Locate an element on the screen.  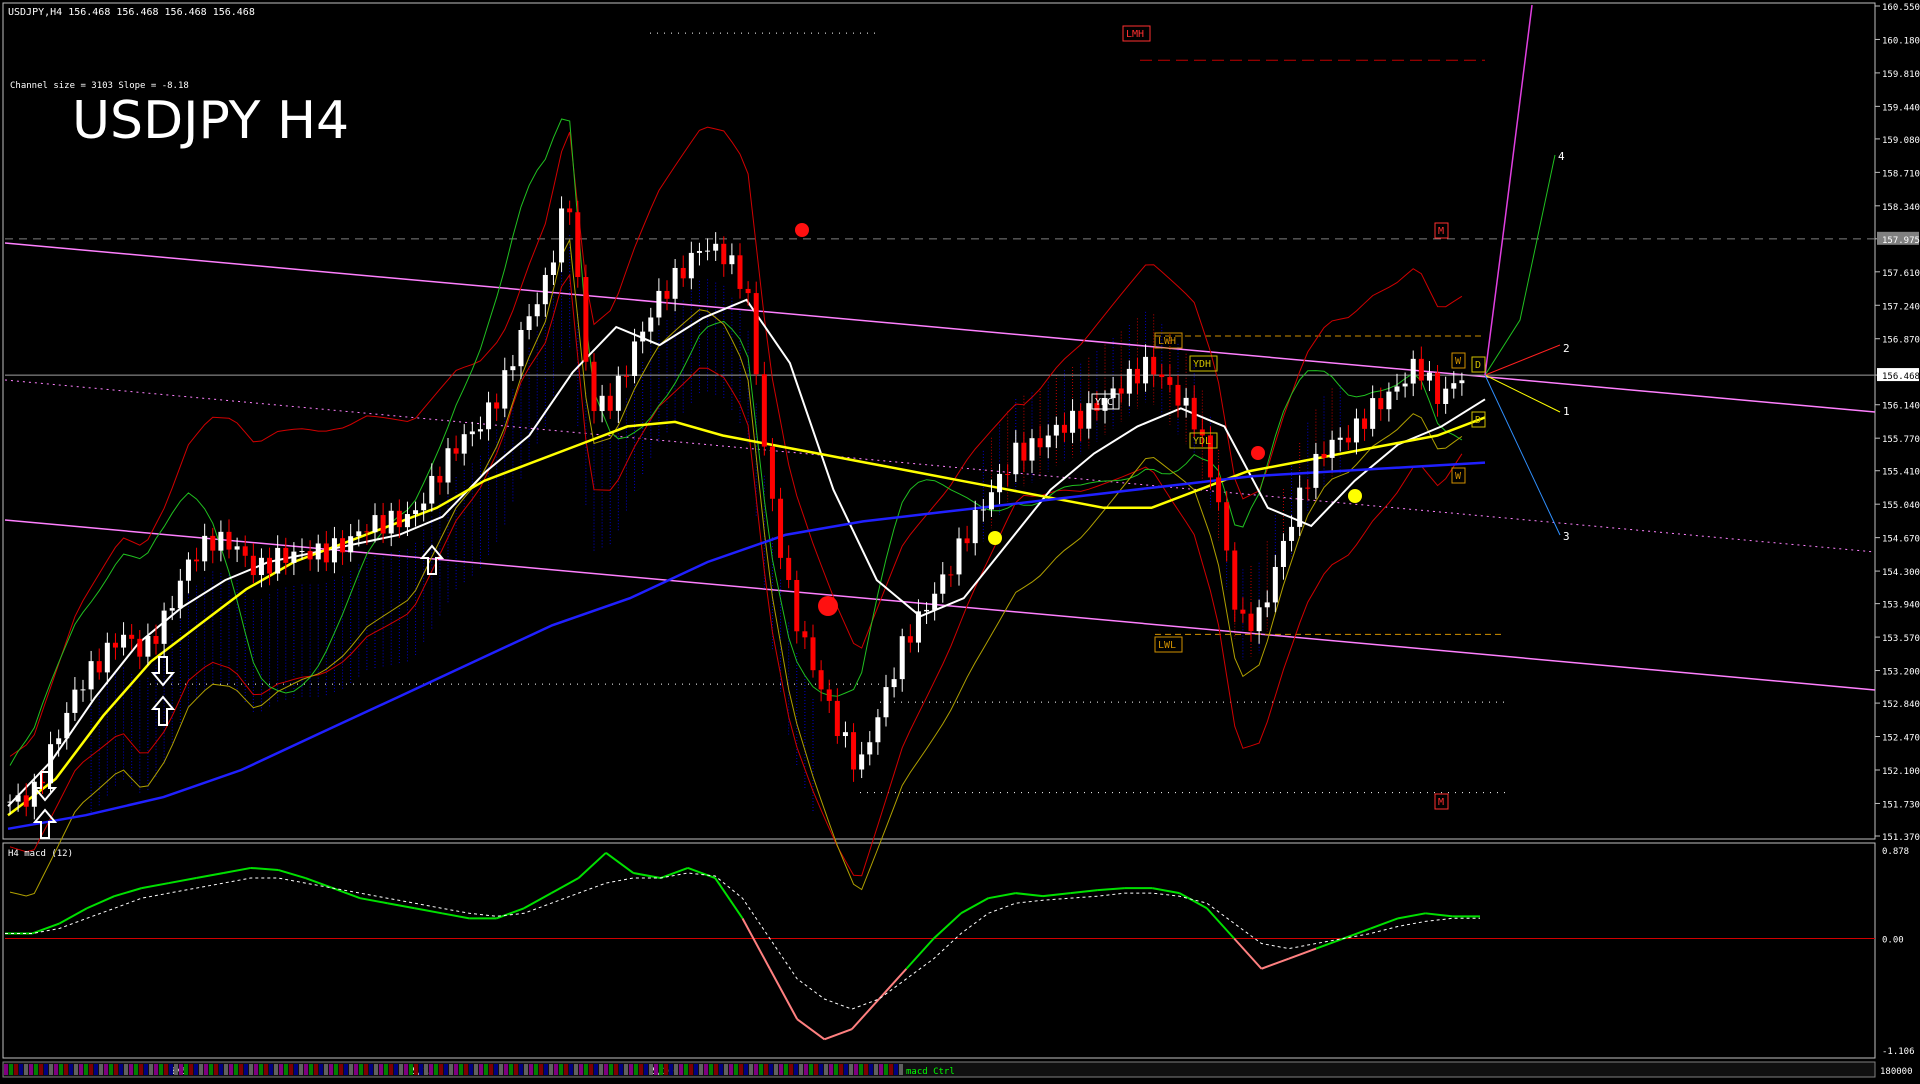
chart-title: USDJPY H4 is located at coordinates (210, 121).